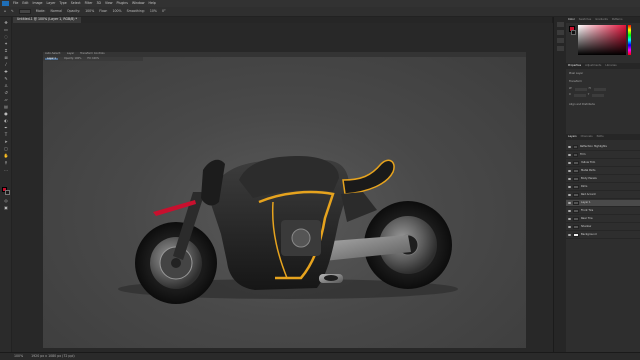 This screenshot has height=360, width=640. What do you see at coordinates (6, 163) in the screenshot?
I see `zoom-tool-icon: ⚲` at bounding box center [6, 163].